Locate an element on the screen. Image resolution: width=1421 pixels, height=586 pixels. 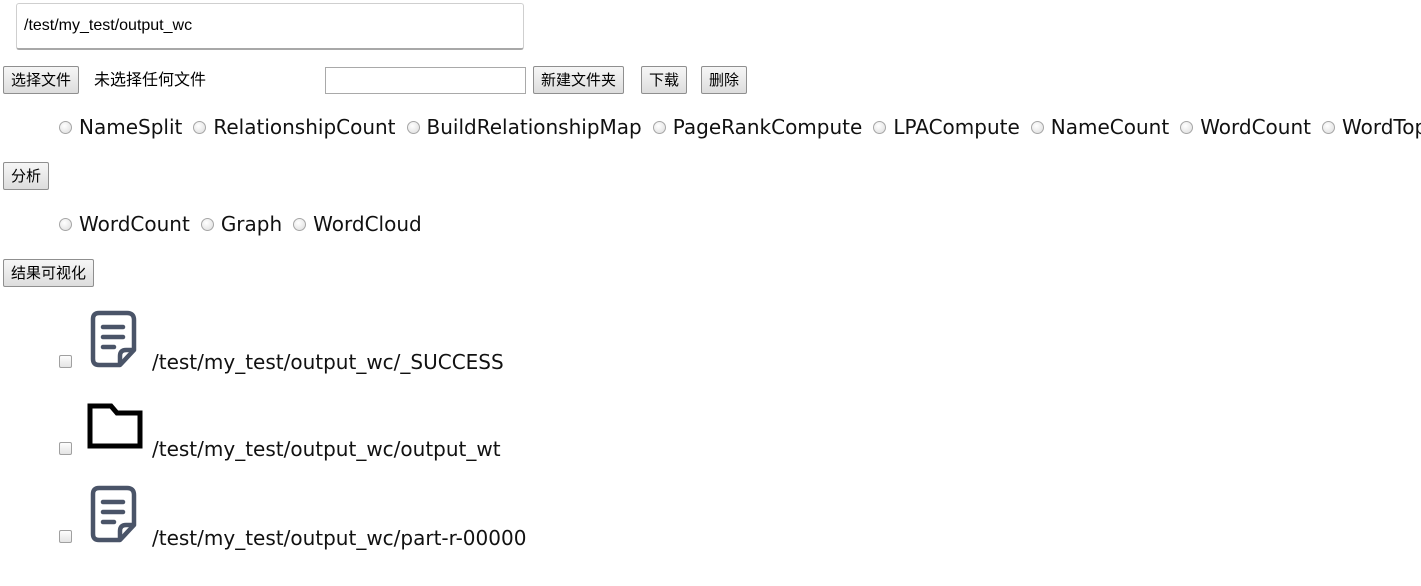
visualize-button: 结果可视化 is located at coordinates (49, 273).